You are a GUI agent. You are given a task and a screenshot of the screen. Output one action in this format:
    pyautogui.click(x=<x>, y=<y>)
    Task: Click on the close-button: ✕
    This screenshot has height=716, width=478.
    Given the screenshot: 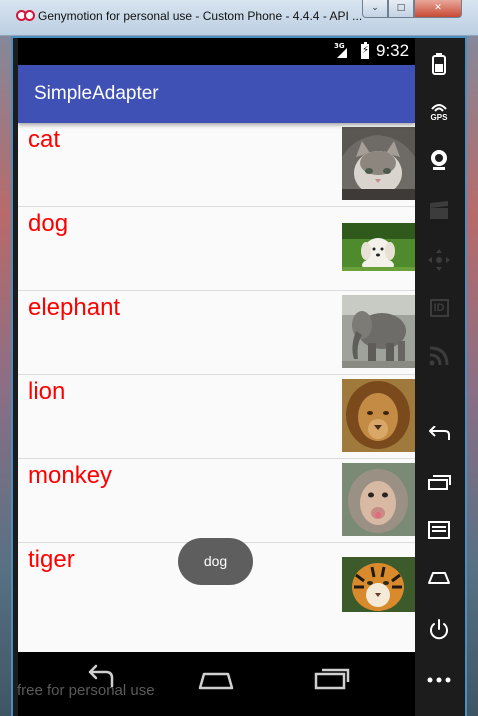 What is the action you would take?
    pyautogui.click(x=438, y=9)
    